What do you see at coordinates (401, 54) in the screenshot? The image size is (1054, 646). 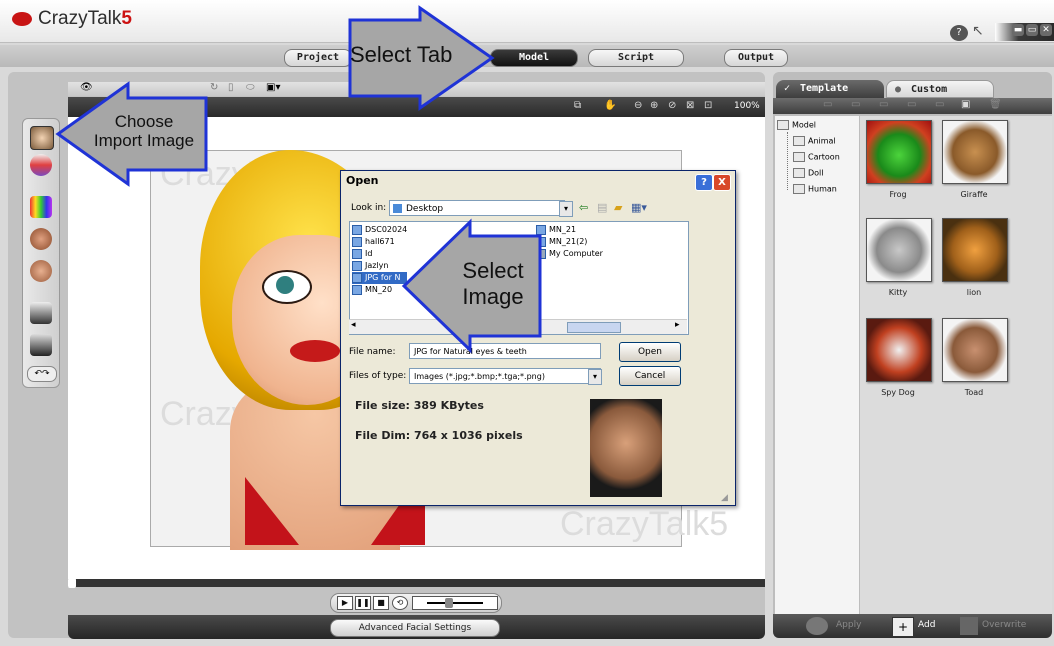 I see `callout-select-tab-text: Select Tab` at bounding box center [401, 54].